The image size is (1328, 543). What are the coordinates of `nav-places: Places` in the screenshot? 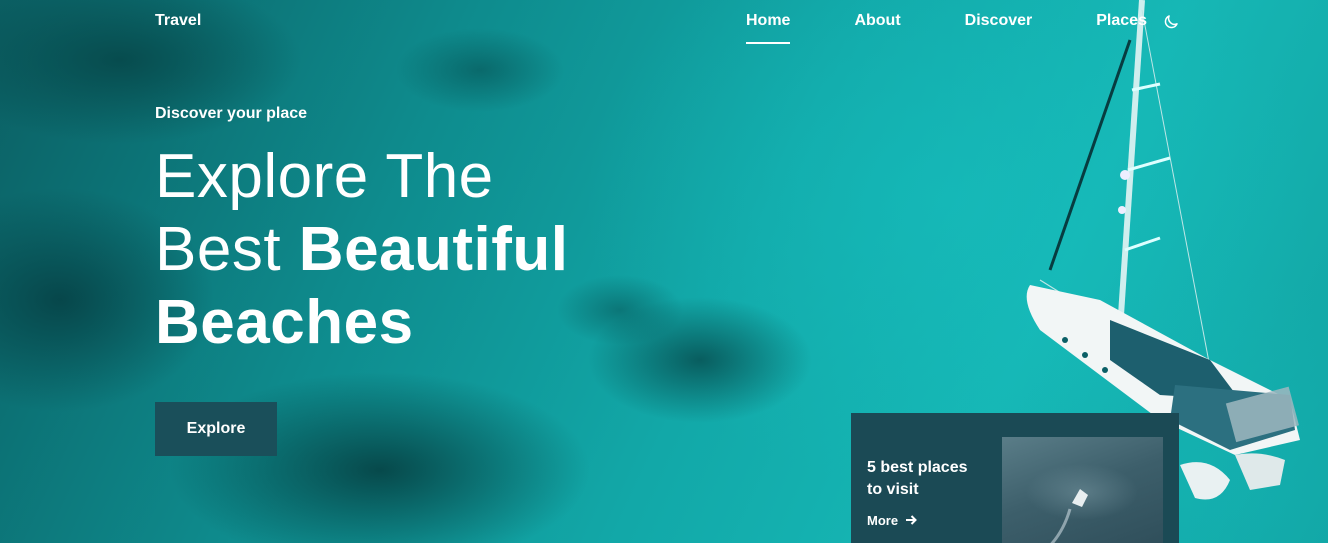 It's located at (1121, 21).